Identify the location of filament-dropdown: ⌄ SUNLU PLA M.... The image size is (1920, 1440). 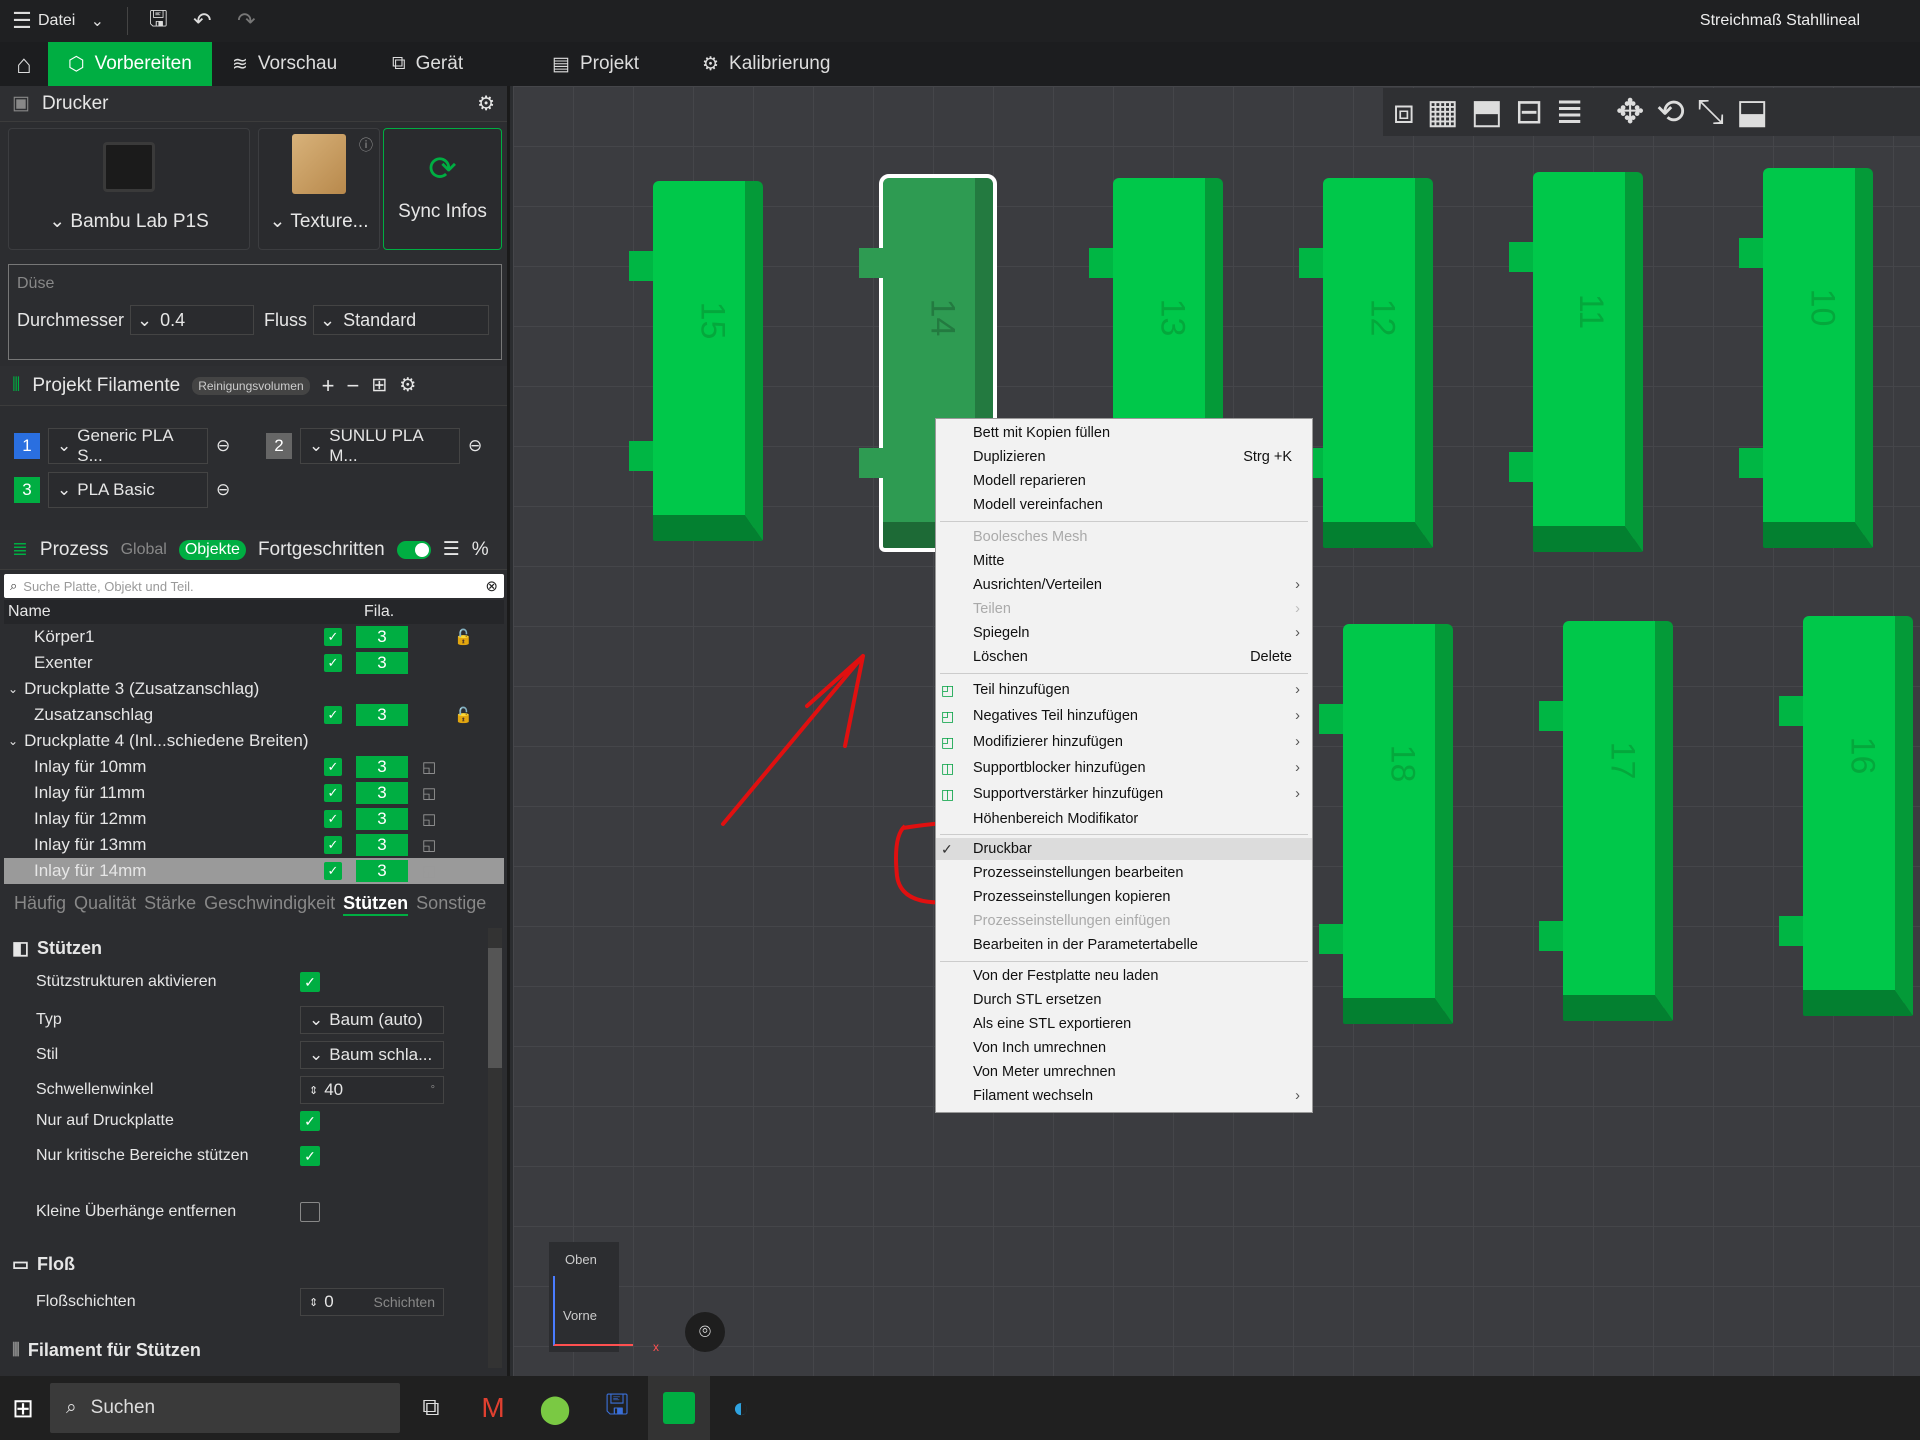
(380, 445).